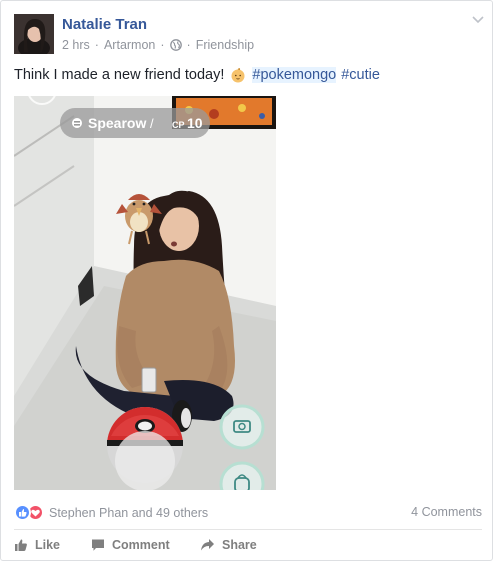 Image resolution: width=493 pixels, height=561 pixels. Describe the element at coordinates (98, 545) in the screenshot. I see `speech-bubble-icon` at that location.